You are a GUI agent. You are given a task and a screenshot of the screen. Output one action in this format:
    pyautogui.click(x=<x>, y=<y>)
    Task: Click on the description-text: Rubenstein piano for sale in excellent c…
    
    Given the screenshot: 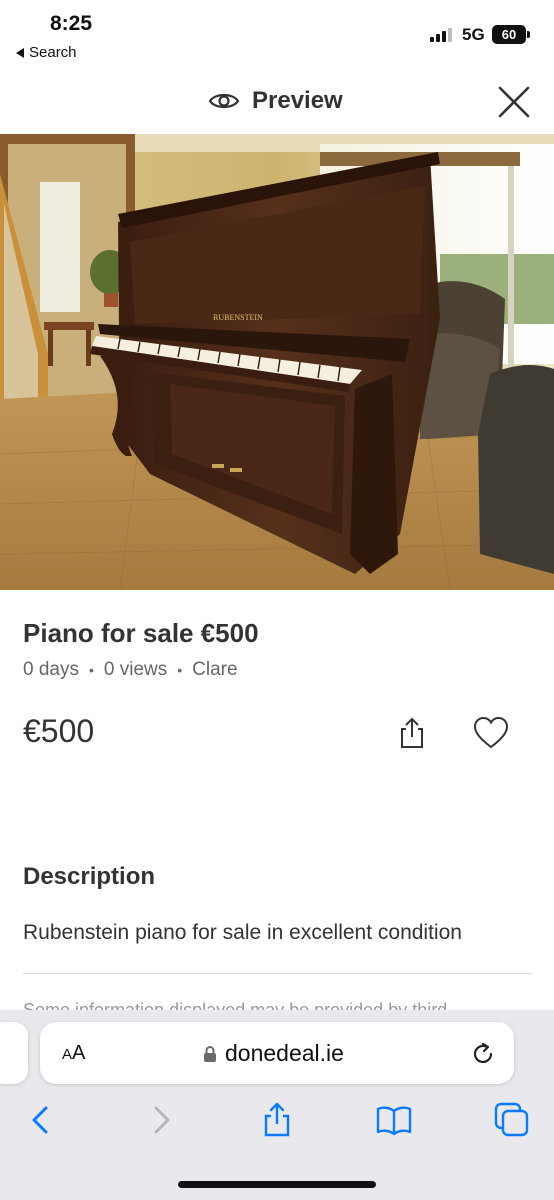 What is the action you would take?
    pyautogui.click(x=242, y=932)
    